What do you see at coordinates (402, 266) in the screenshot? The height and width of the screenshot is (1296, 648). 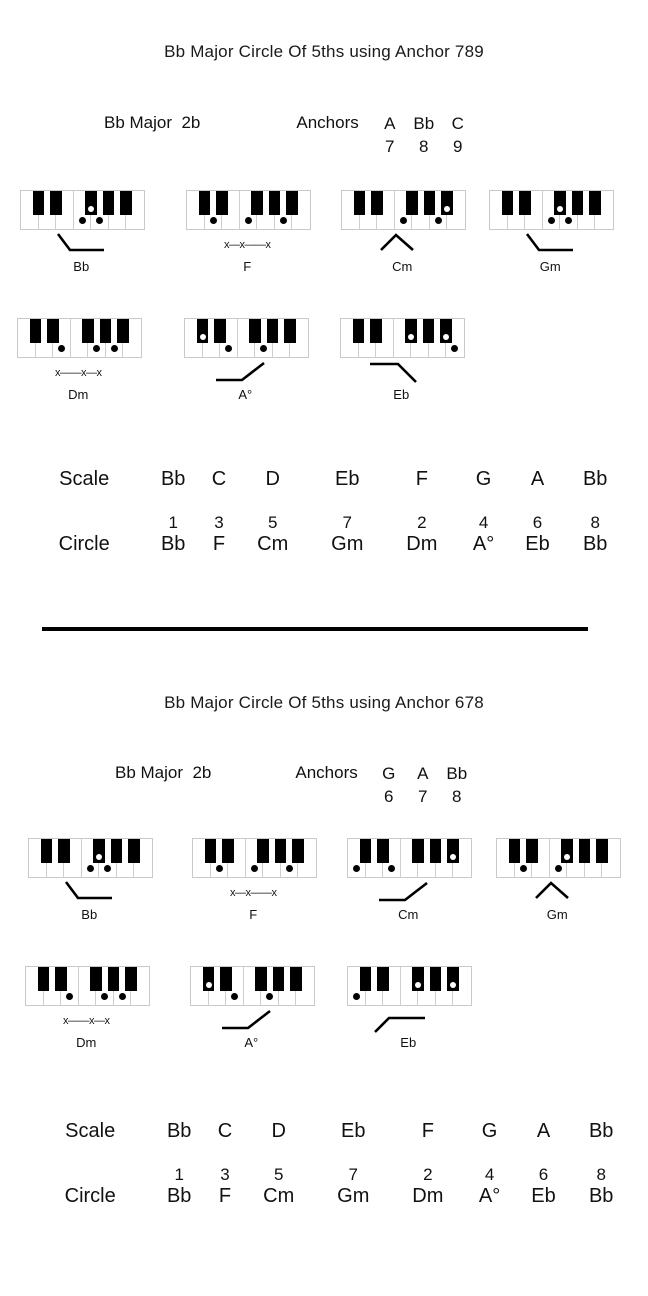 I see `chord-label: Cm` at bounding box center [402, 266].